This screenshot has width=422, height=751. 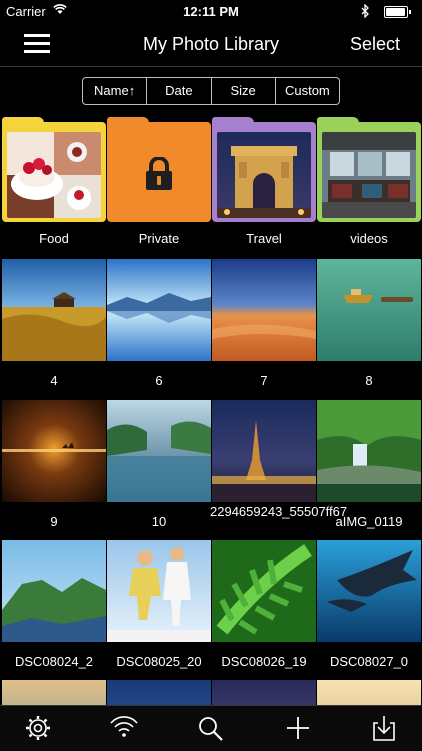 I want to click on bluetooth-icon, so click(x=365, y=11).